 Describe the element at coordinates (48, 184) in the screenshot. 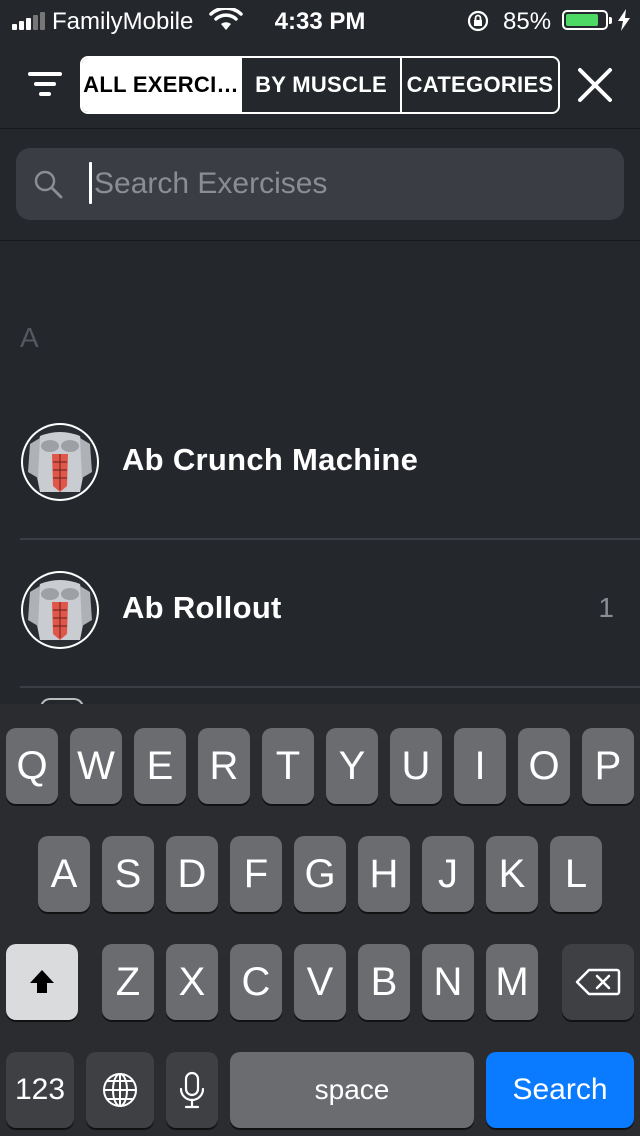

I see `search-icon` at that location.